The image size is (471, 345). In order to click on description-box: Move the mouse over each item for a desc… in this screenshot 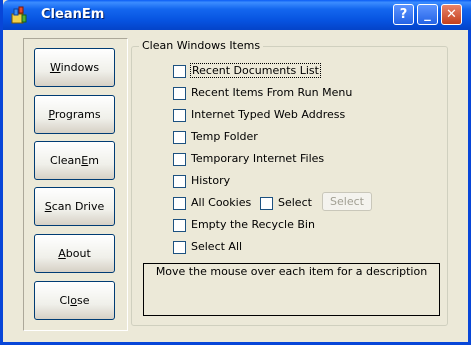, I will do `click(291, 289)`.